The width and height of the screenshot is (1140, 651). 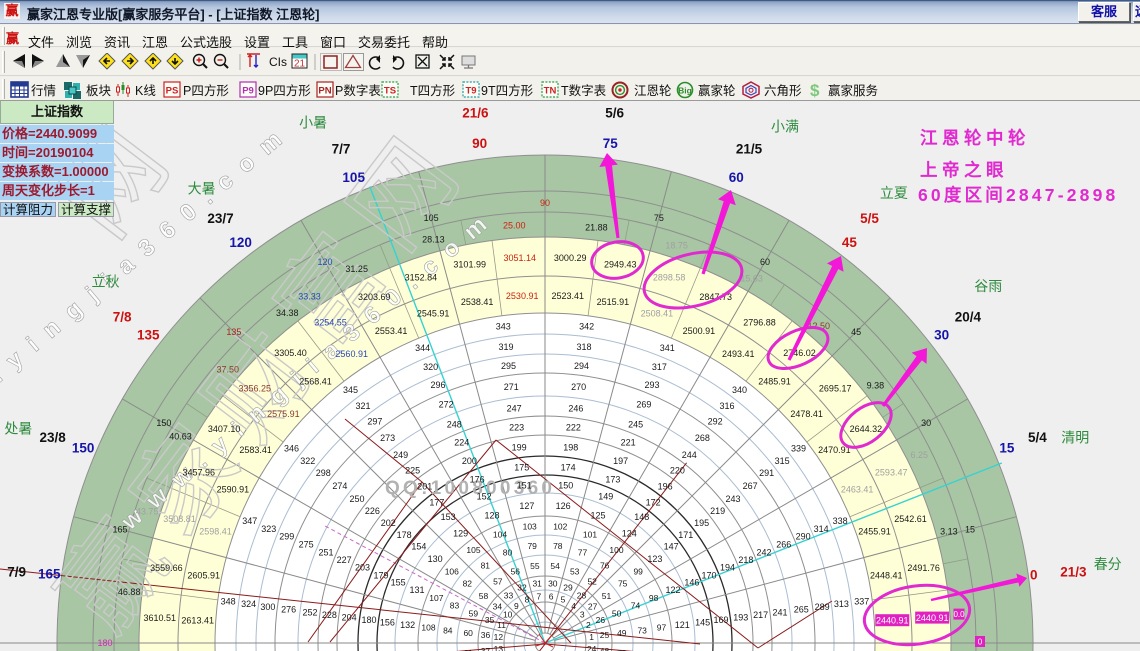 What do you see at coordinates (306, 544) in the screenshot?
I see `svg-text: 275` at bounding box center [306, 544].